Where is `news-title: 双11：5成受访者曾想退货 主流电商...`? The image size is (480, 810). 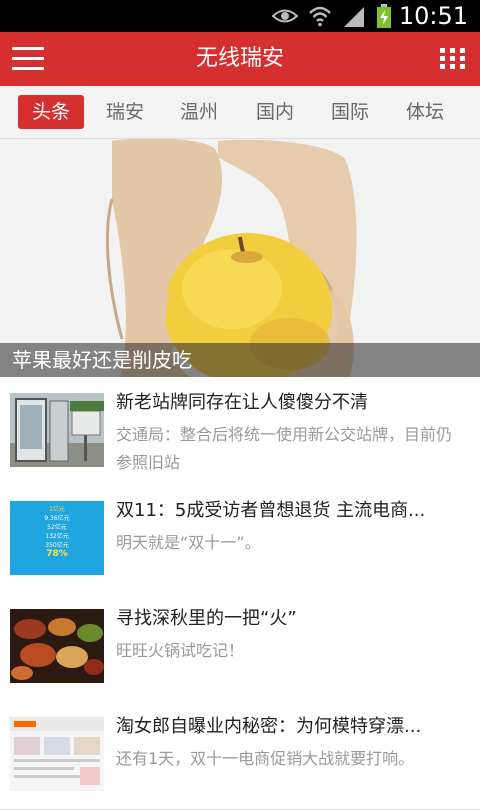
news-title: 双11：5成受访者曾想退货 主流电商... is located at coordinates (271, 510).